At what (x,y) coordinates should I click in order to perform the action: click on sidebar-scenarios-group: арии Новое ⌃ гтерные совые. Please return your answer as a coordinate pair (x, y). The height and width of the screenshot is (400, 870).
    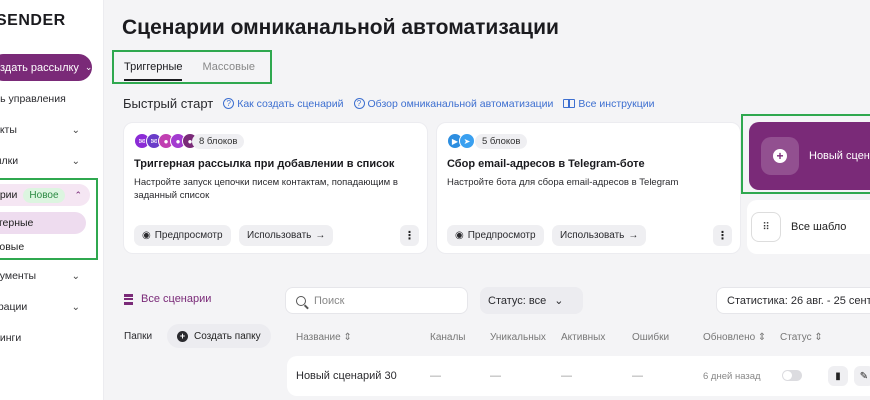
    Looking at the image, I should click on (49, 219).